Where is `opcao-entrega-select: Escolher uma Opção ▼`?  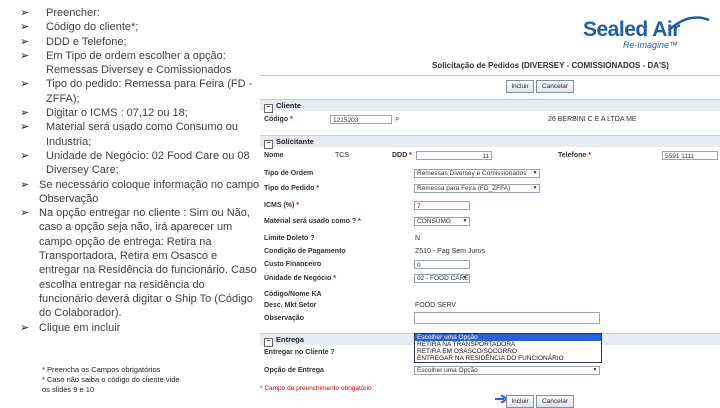
opcao-entrega-select: Escolher uma Opção ▼ is located at coordinates (507, 370).